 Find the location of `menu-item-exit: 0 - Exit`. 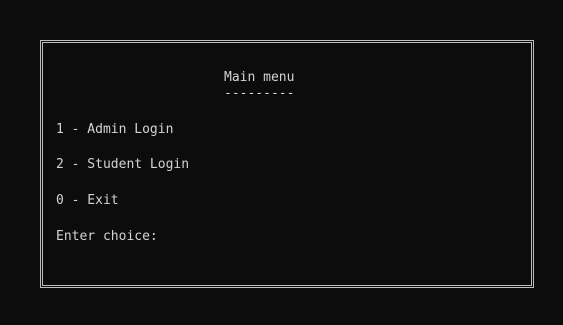

menu-item-exit: 0 - Exit is located at coordinates (87, 200).